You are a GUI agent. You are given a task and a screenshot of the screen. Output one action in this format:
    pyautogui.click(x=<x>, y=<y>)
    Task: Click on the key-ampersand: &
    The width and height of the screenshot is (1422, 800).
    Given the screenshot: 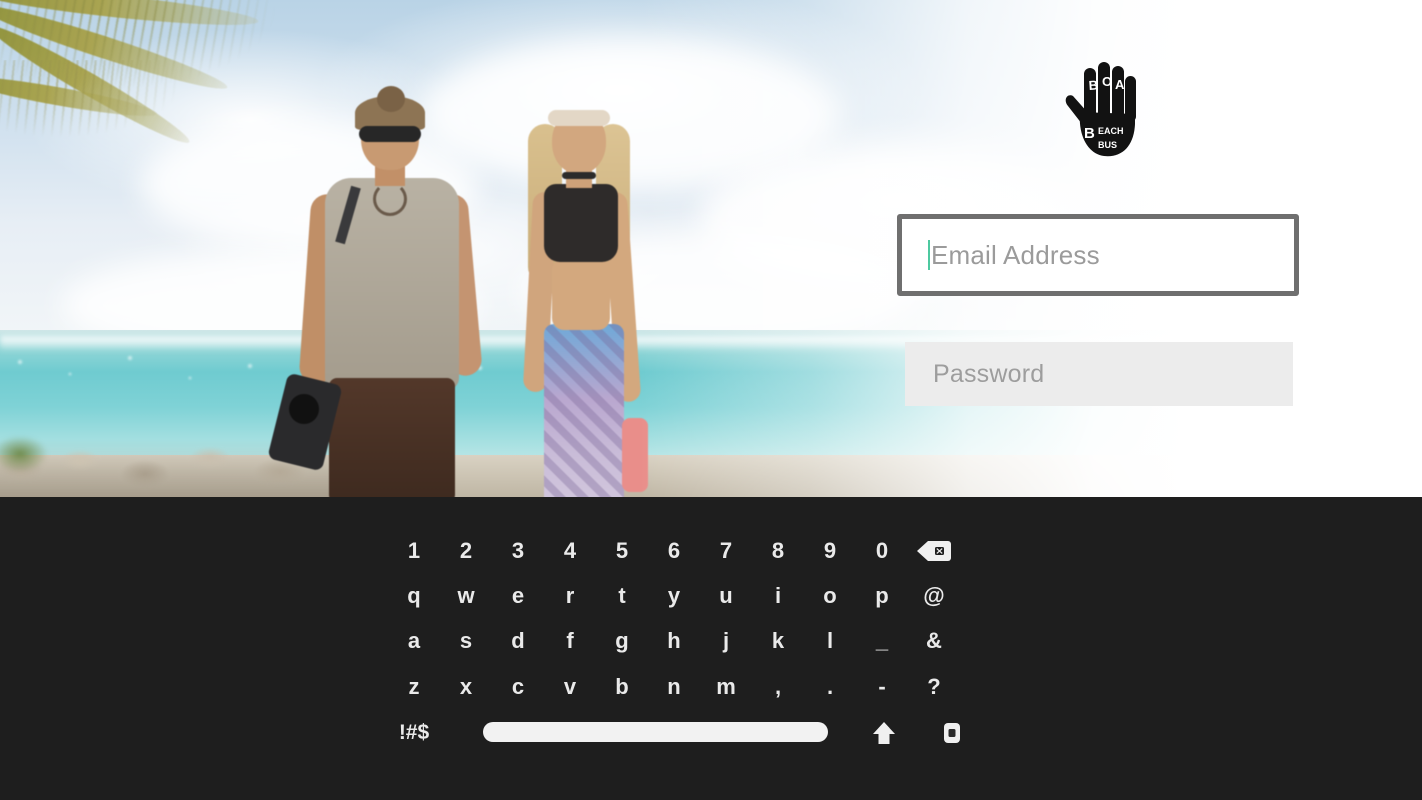 What is the action you would take?
    pyautogui.click(x=934, y=641)
    